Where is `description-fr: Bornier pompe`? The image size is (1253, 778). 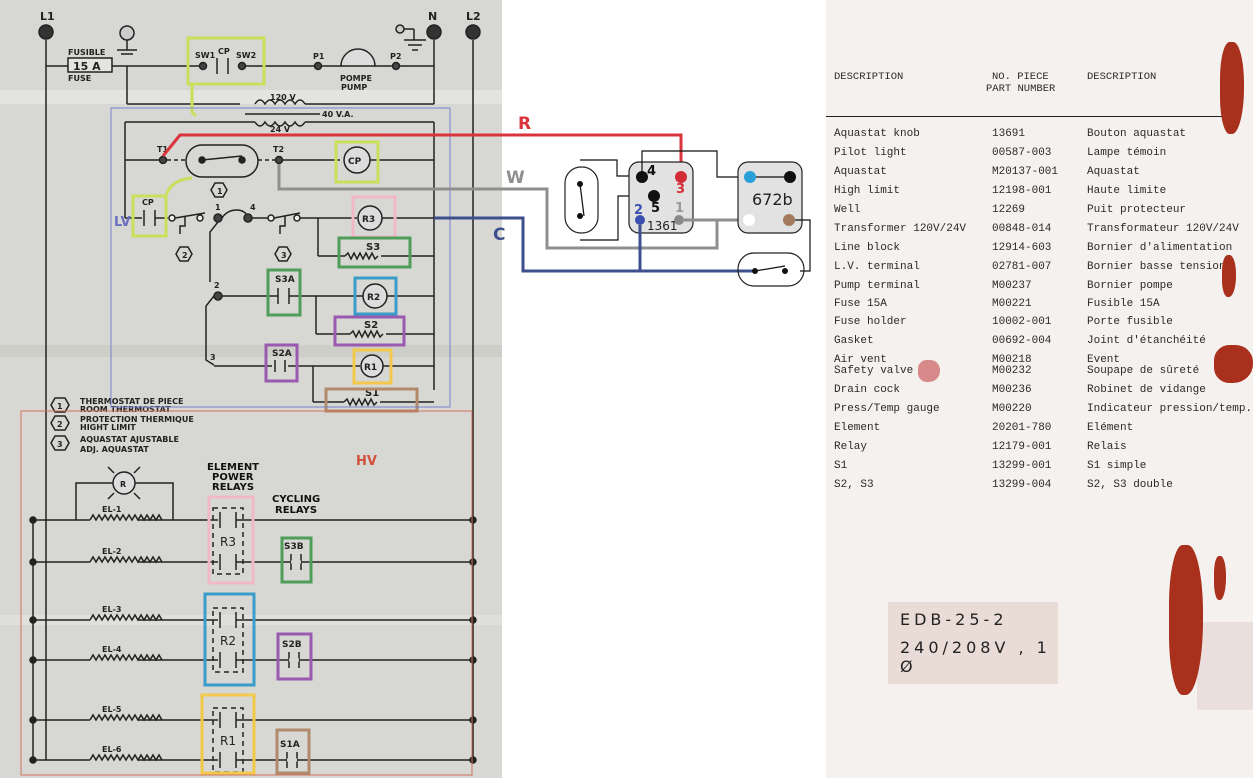
description-fr: Bornier pompe is located at coordinates (1130, 286).